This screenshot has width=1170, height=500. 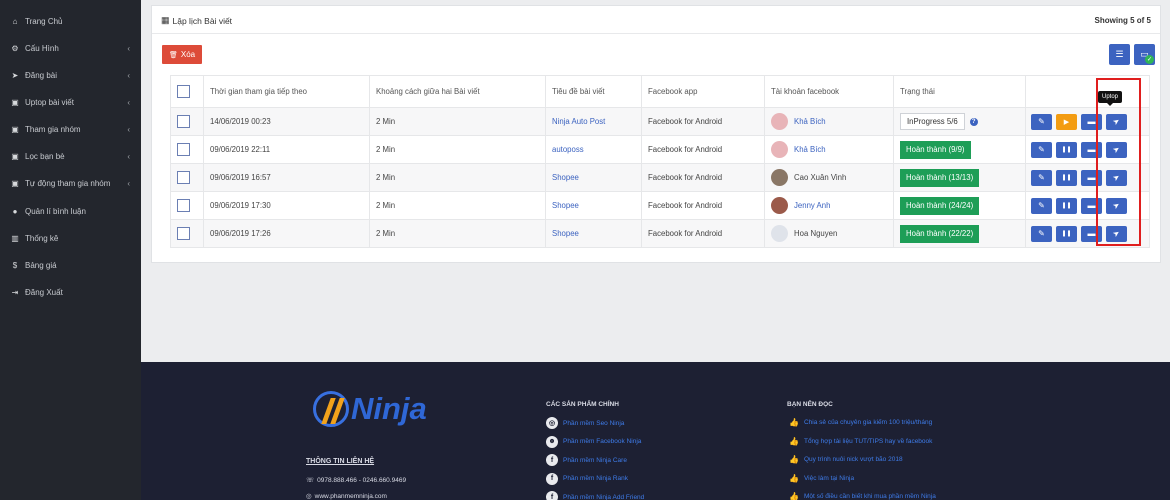 I want to click on account: Khả Bích, so click(x=829, y=149).